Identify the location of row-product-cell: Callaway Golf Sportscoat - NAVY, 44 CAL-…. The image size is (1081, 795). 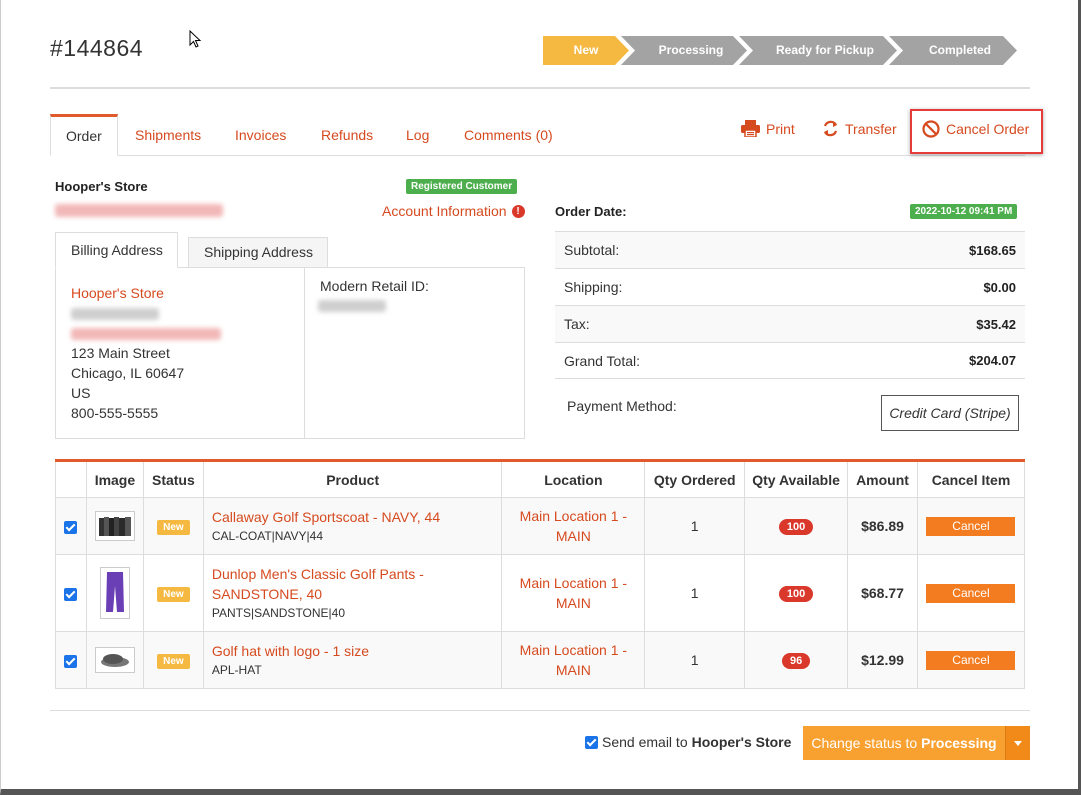
(352, 526).